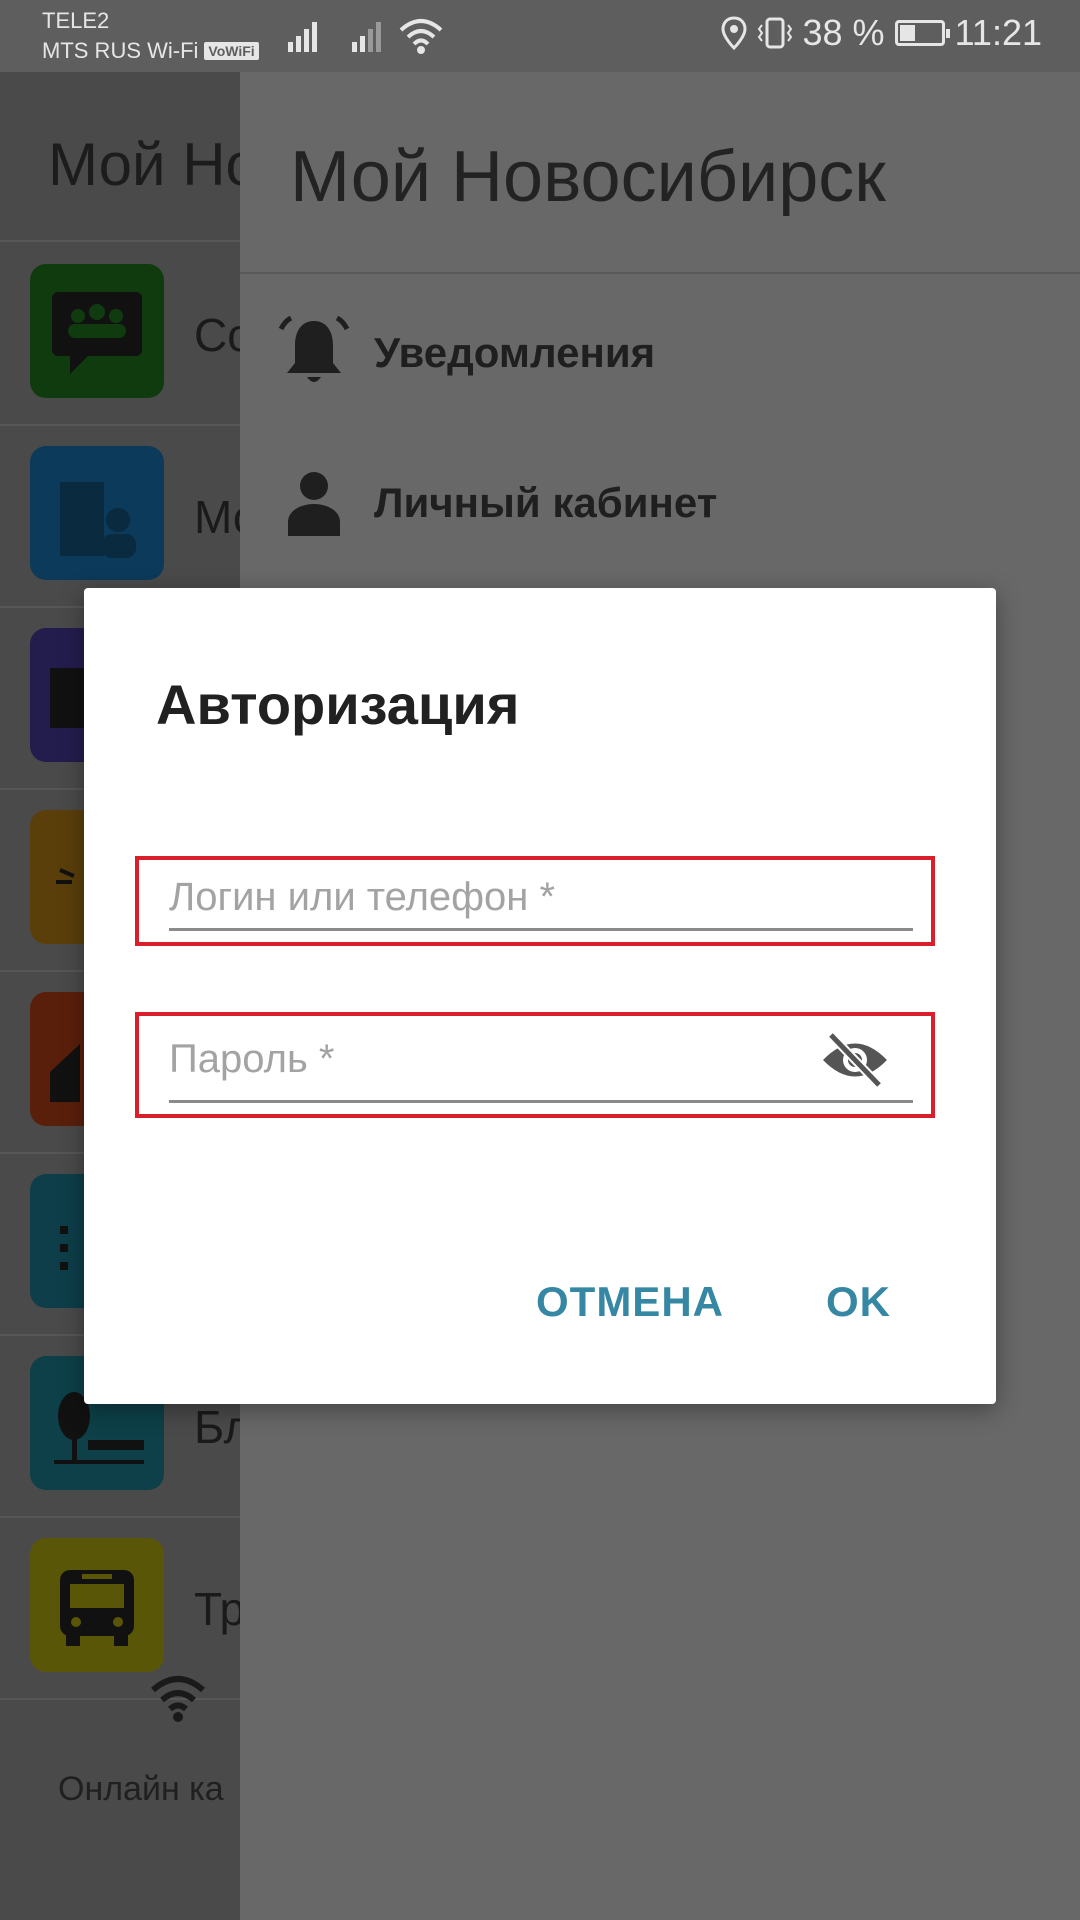 The width and height of the screenshot is (1080, 1920). I want to click on password-visibility-toggle, so click(855, 1060).